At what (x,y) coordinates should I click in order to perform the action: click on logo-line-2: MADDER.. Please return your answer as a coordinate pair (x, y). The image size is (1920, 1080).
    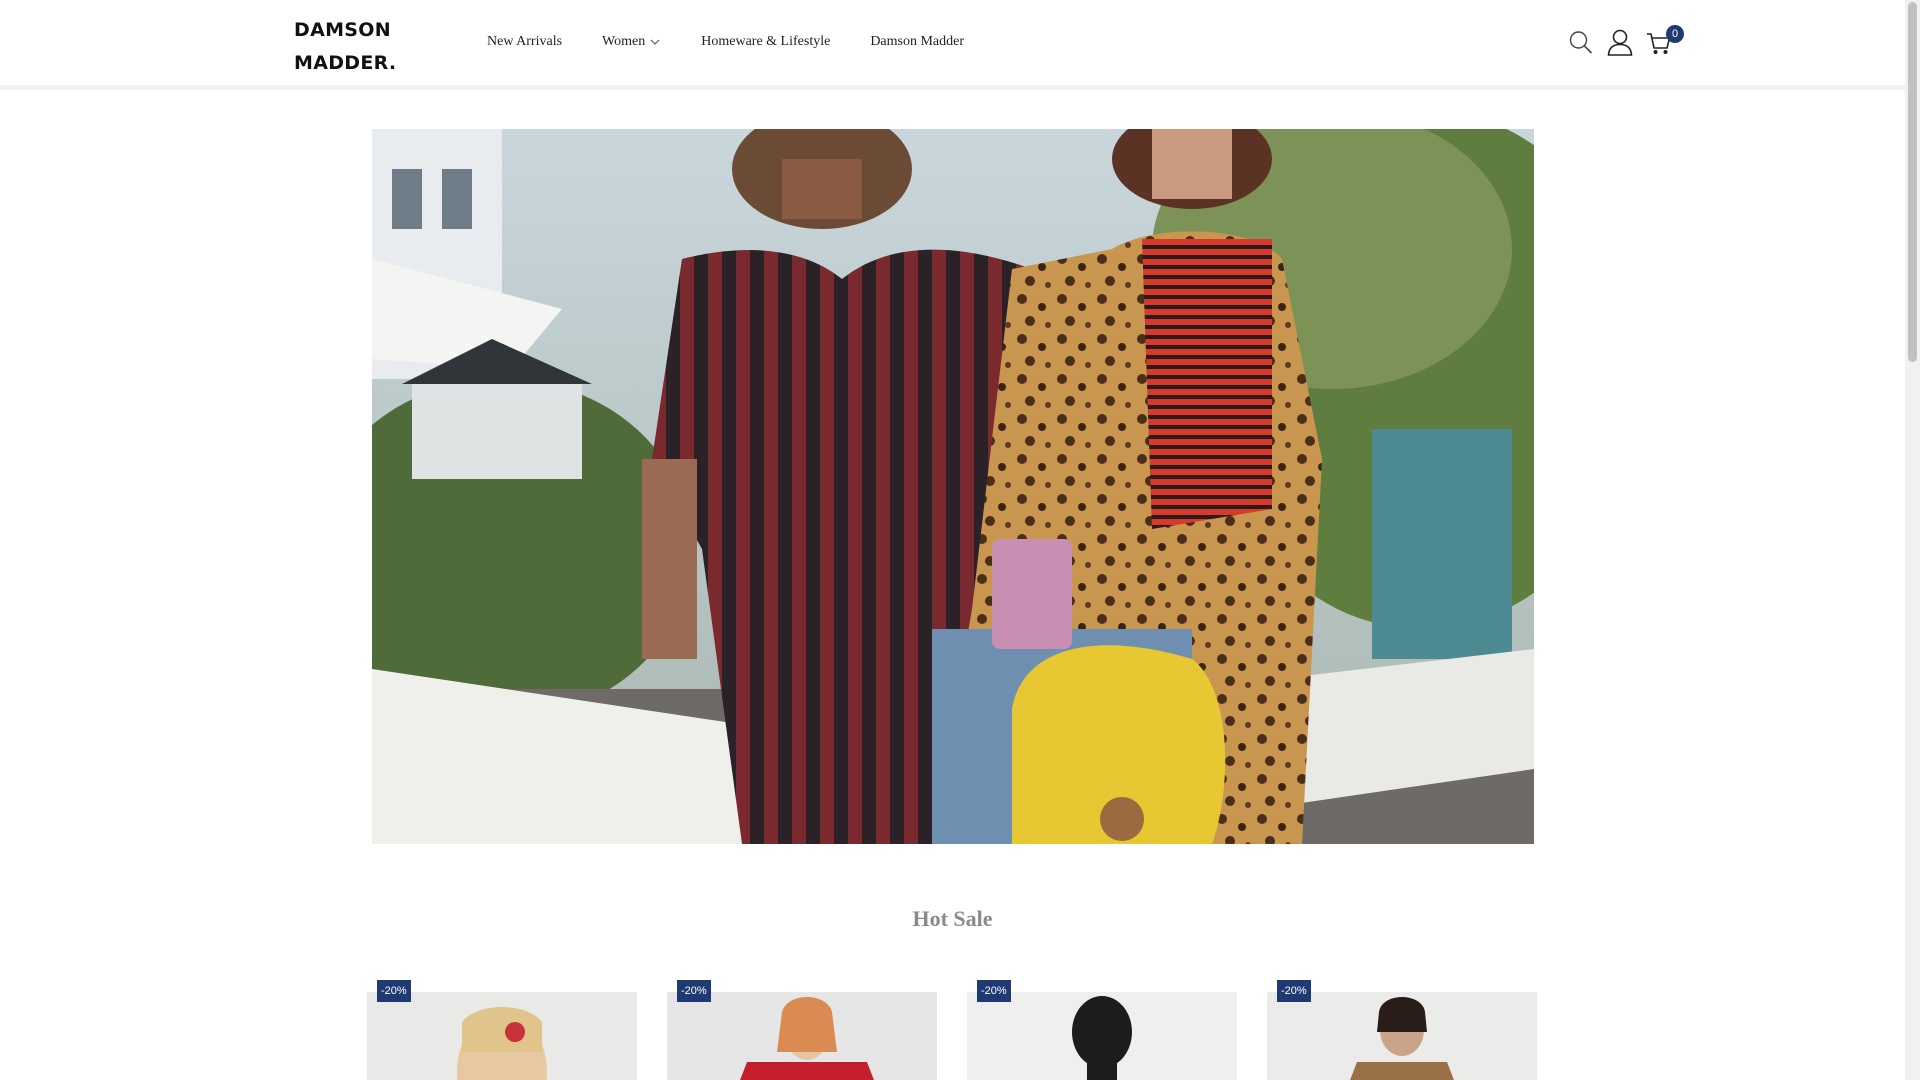
    Looking at the image, I should click on (345, 63).